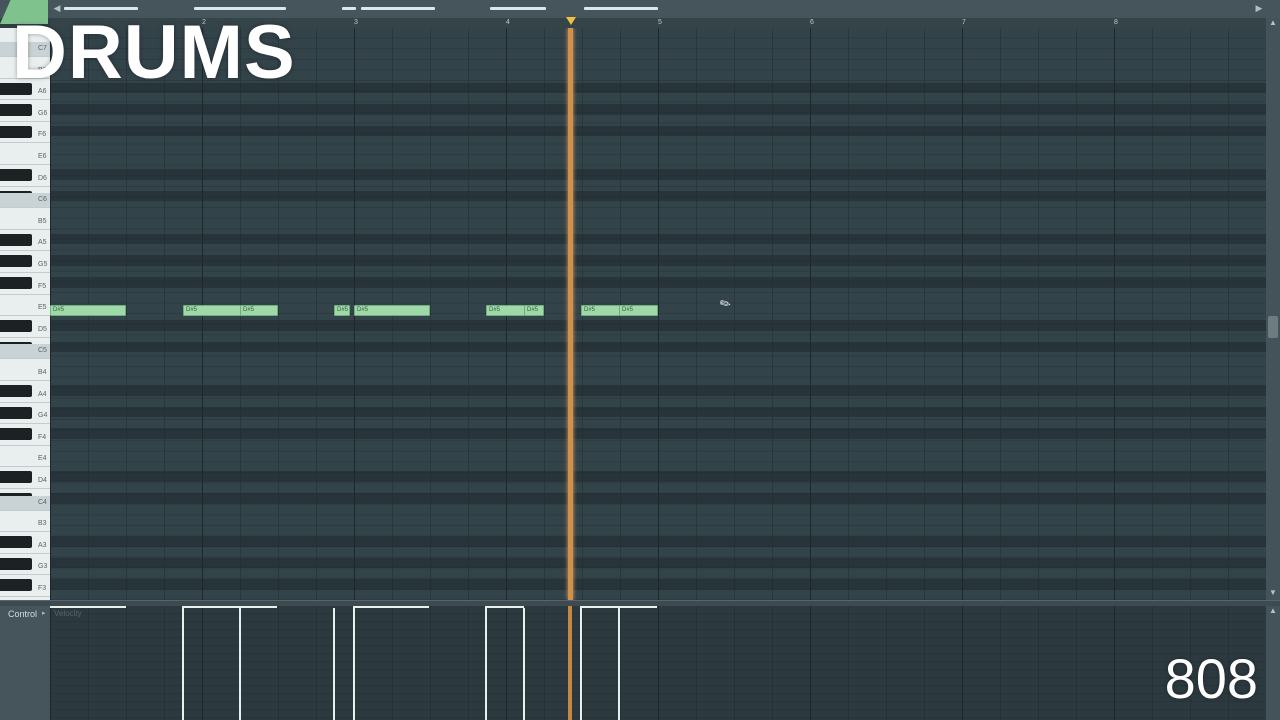  Describe the element at coordinates (154, 52) in the screenshot. I see `title-overlay: DRUMS` at that location.